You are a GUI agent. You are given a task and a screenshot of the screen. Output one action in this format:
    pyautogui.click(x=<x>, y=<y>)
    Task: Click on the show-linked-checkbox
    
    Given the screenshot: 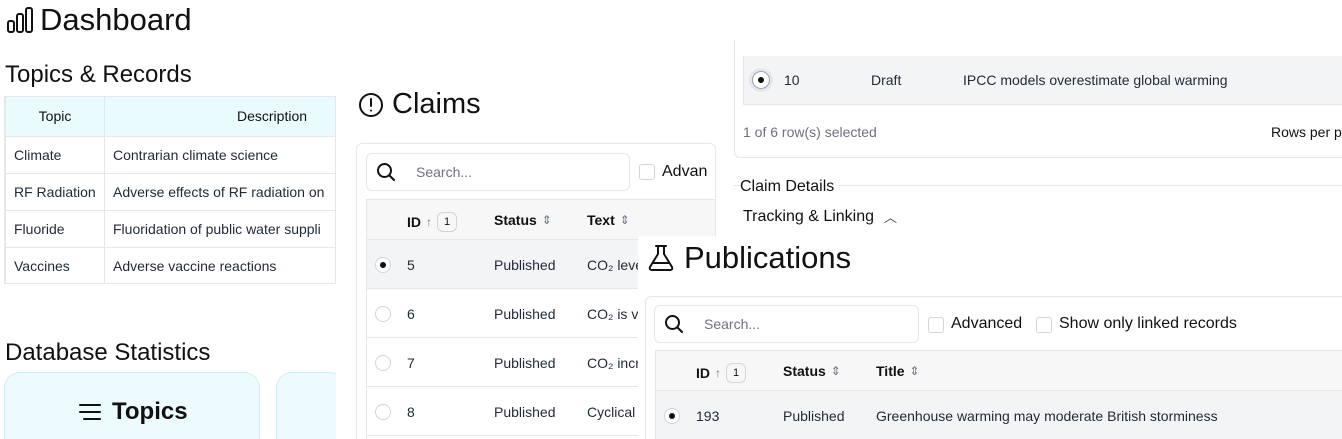 What is the action you would take?
    pyautogui.click(x=1044, y=325)
    